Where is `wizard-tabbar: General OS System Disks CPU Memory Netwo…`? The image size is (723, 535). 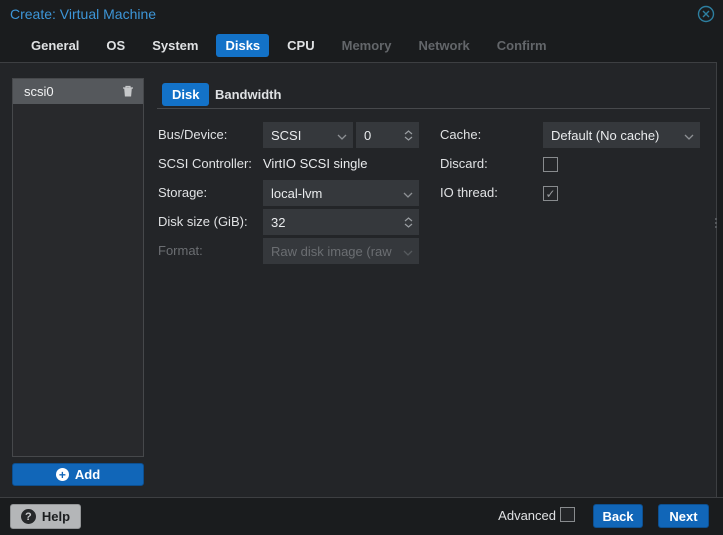 wizard-tabbar: General OS System Disks CPU Memory Netwo… is located at coordinates (361, 45).